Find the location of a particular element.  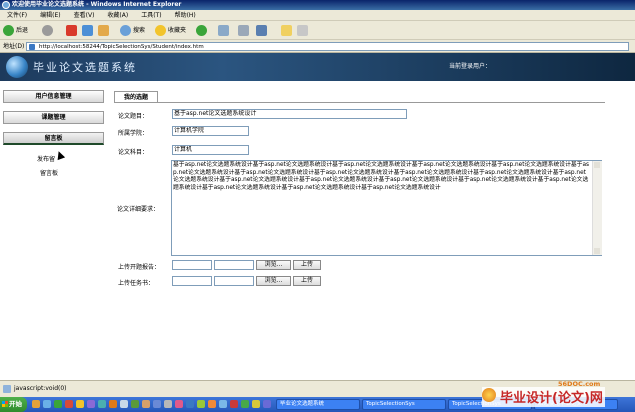

forward-arrow-icon is located at coordinates (47, 30).